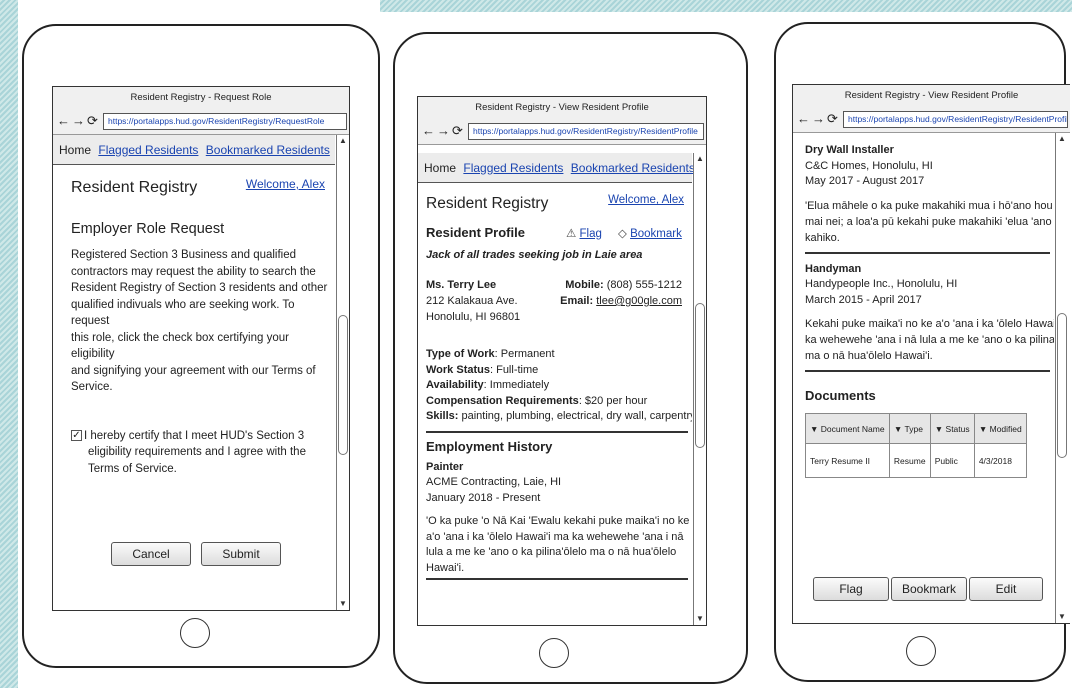 Image resolution: width=1072 pixels, height=688 pixels. What do you see at coordinates (472, 301) in the screenshot?
I see `address-line: 212 Kalakaua Ave.` at bounding box center [472, 301].